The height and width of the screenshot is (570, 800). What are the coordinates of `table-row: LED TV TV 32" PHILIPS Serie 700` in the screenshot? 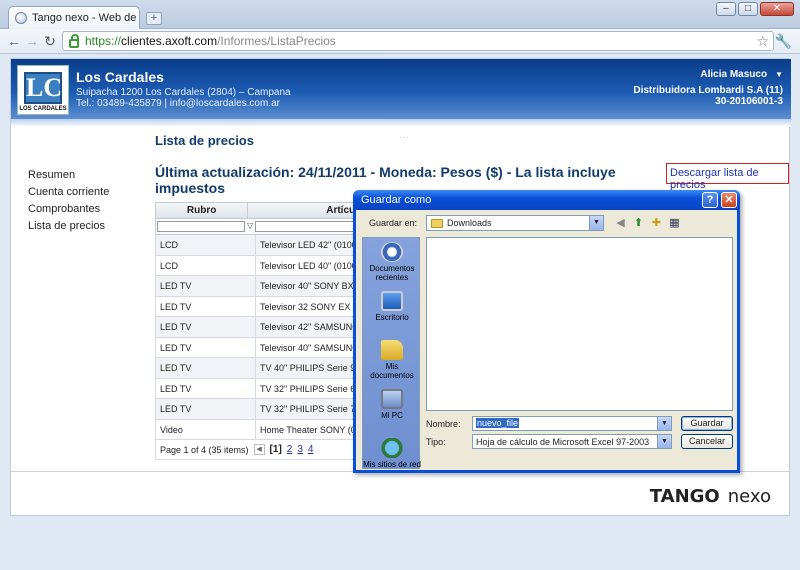 It's located at (260, 409).